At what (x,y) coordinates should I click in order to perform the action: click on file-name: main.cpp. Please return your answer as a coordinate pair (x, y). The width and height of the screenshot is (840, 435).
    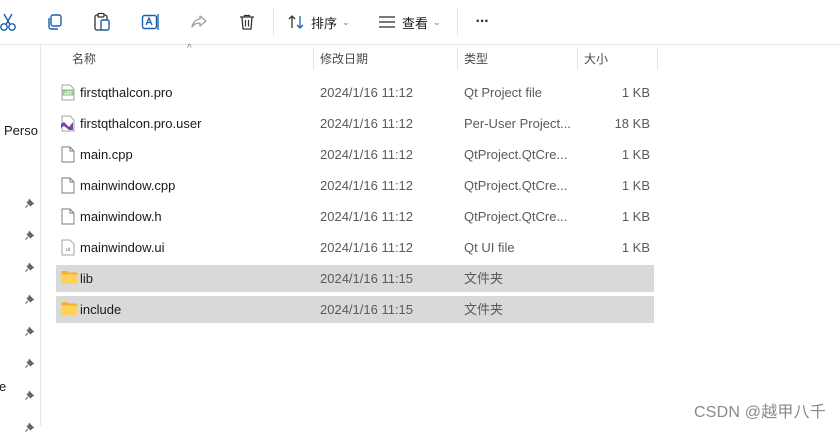
    Looking at the image, I should click on (106, 154).